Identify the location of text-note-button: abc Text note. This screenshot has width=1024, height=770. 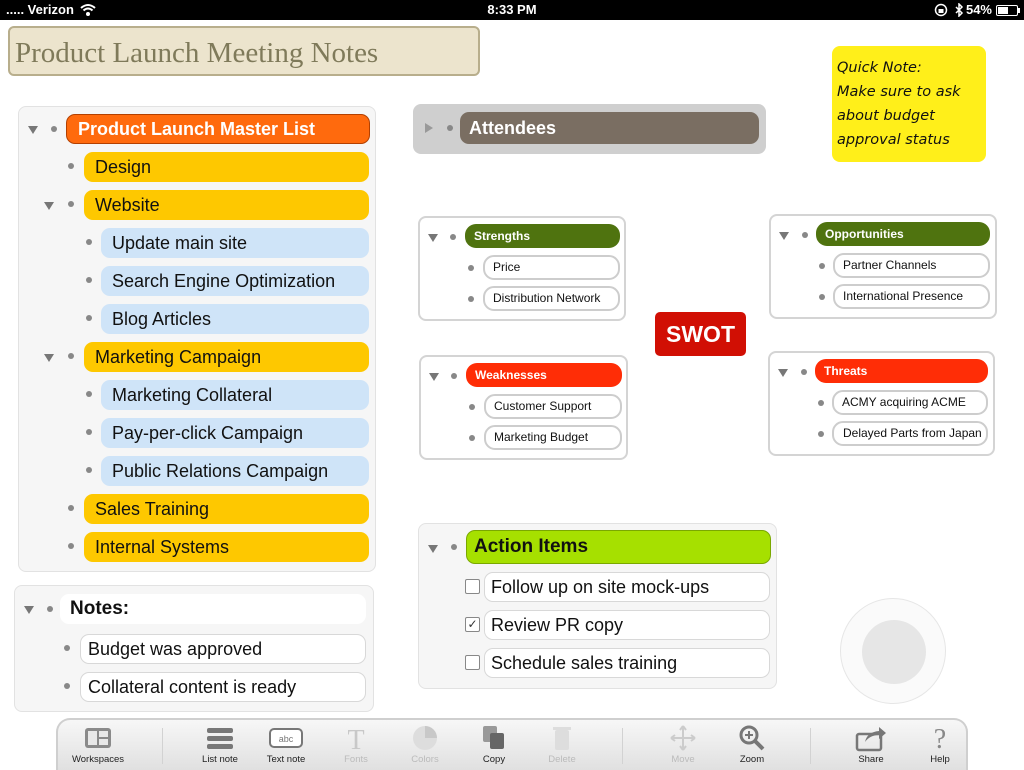
(286, 744).